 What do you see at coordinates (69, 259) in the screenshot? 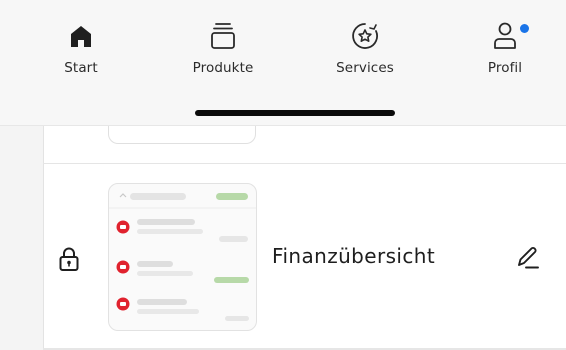
I see `lock-icon` at bounding box center [69, 259].